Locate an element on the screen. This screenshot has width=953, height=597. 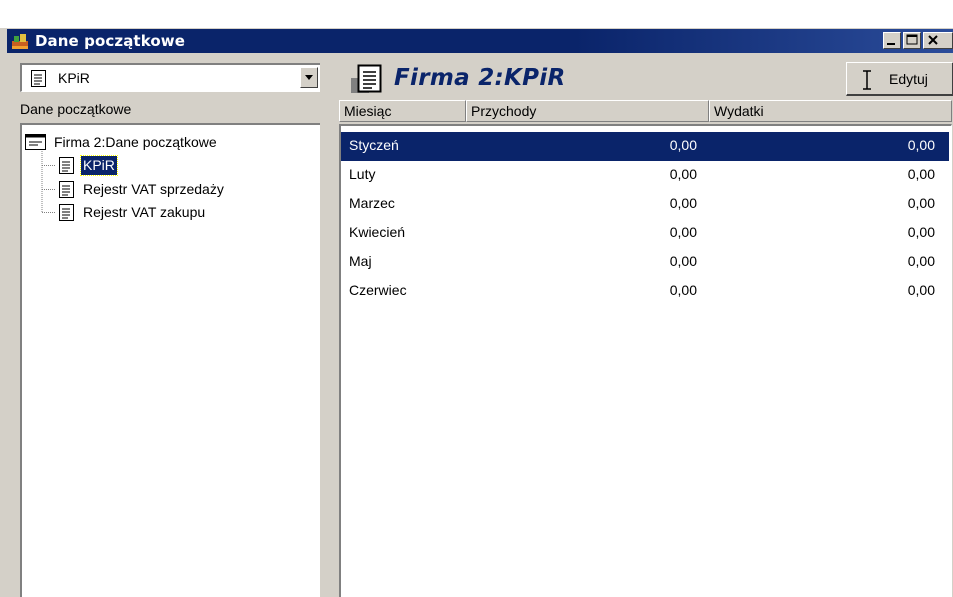
column-header-expenses: Wydatki is located at coordinates (830, 111).